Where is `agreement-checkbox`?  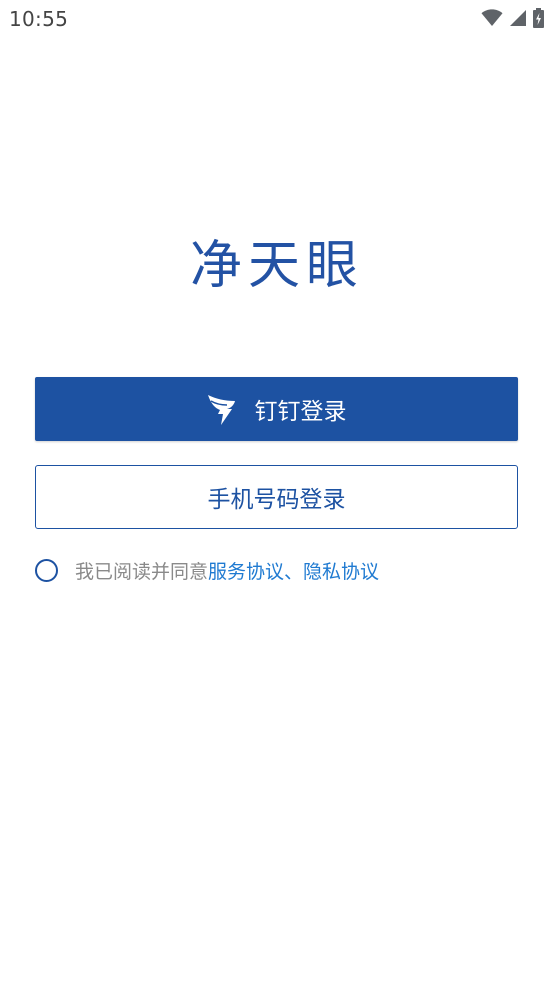 agreement-checkbox is located at coordinates (46, 570).